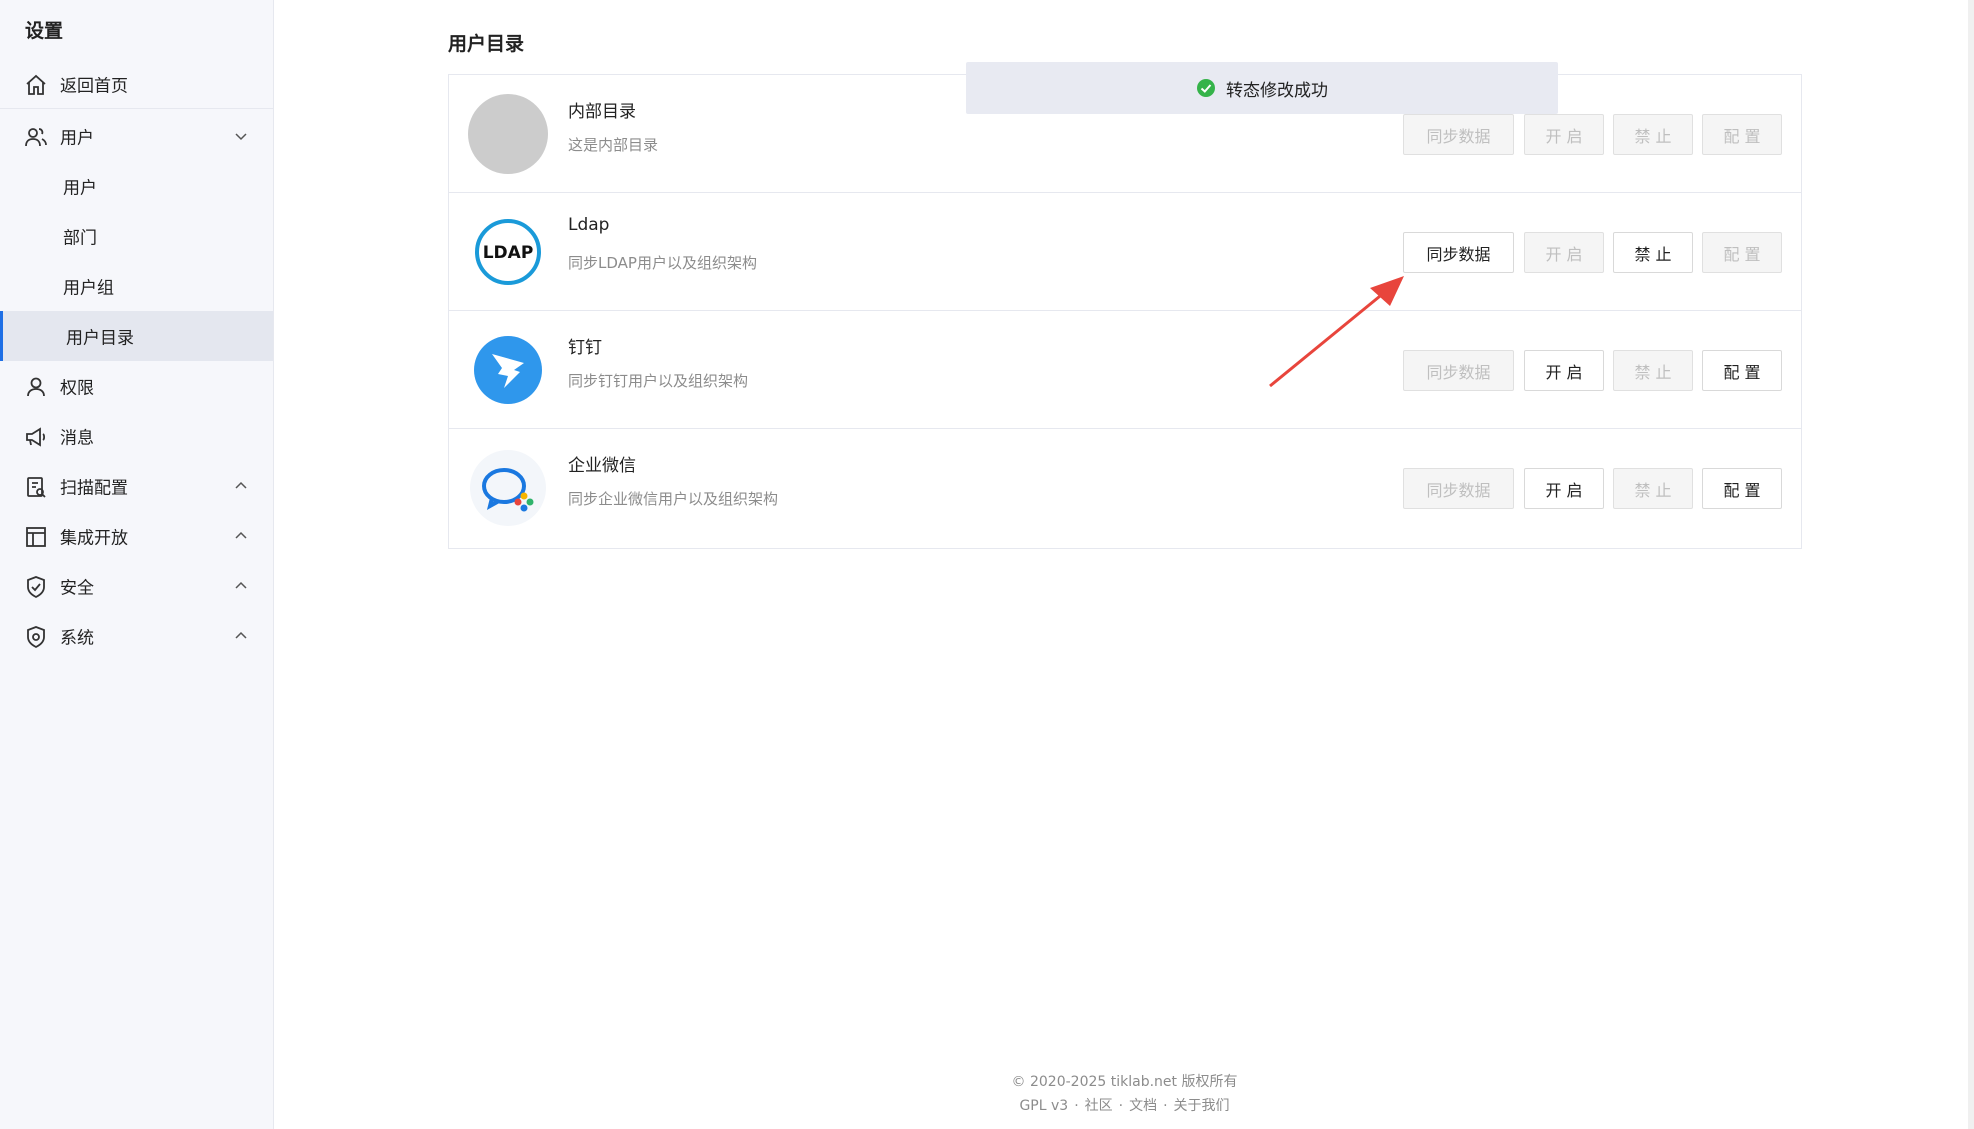 The width and height of the screenshot is (1974, 1129). I want to click on nav-permission-label: 权限, so click(77, 388).